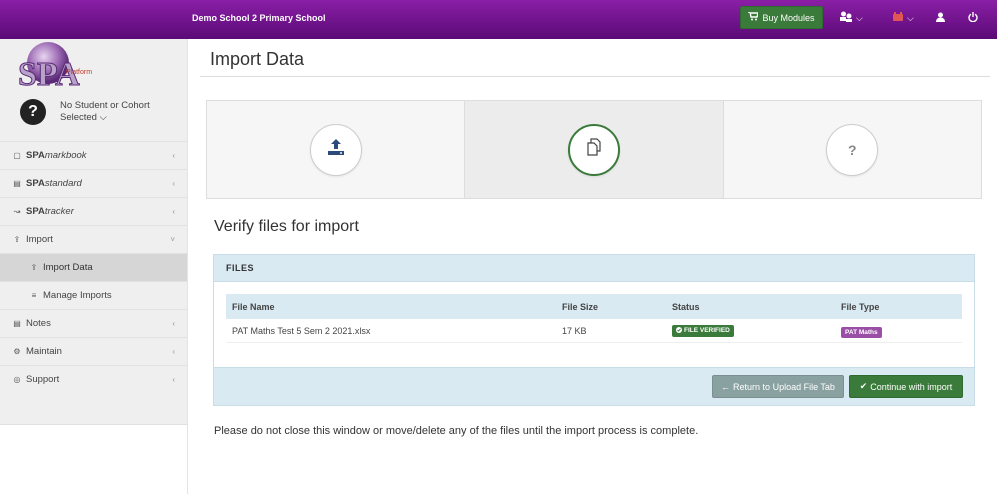  I want to click on upload-icon, so click(336, 149).